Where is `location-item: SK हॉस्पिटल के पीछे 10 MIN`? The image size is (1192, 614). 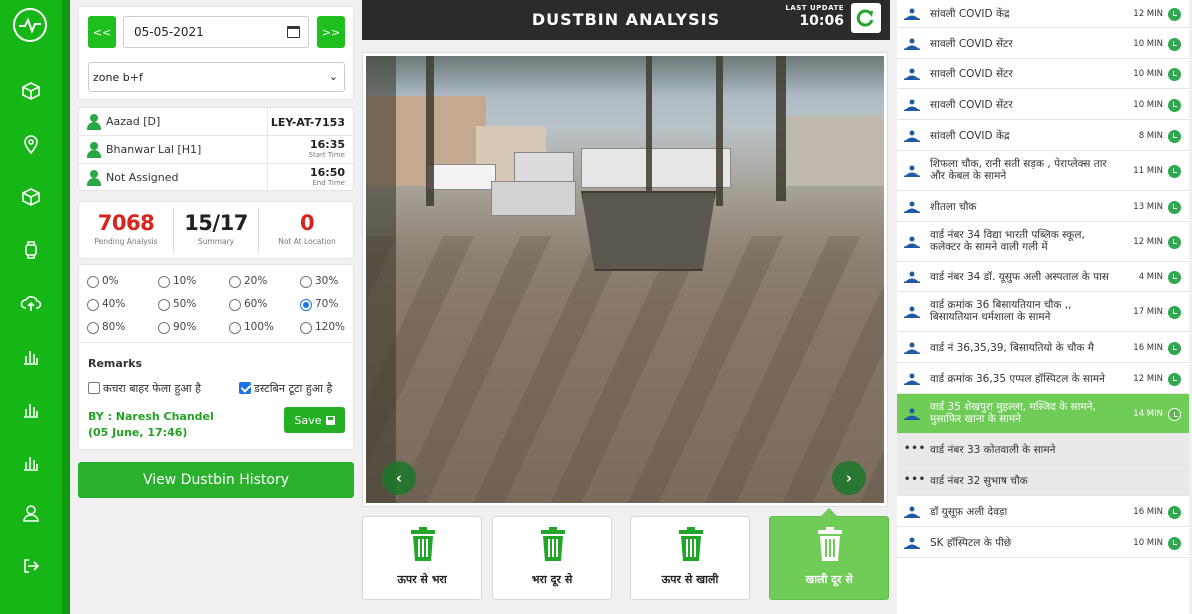
location-item: SK हॉस्पिटल के पीछे 10 MIN is located at coordinates (1043, 542).